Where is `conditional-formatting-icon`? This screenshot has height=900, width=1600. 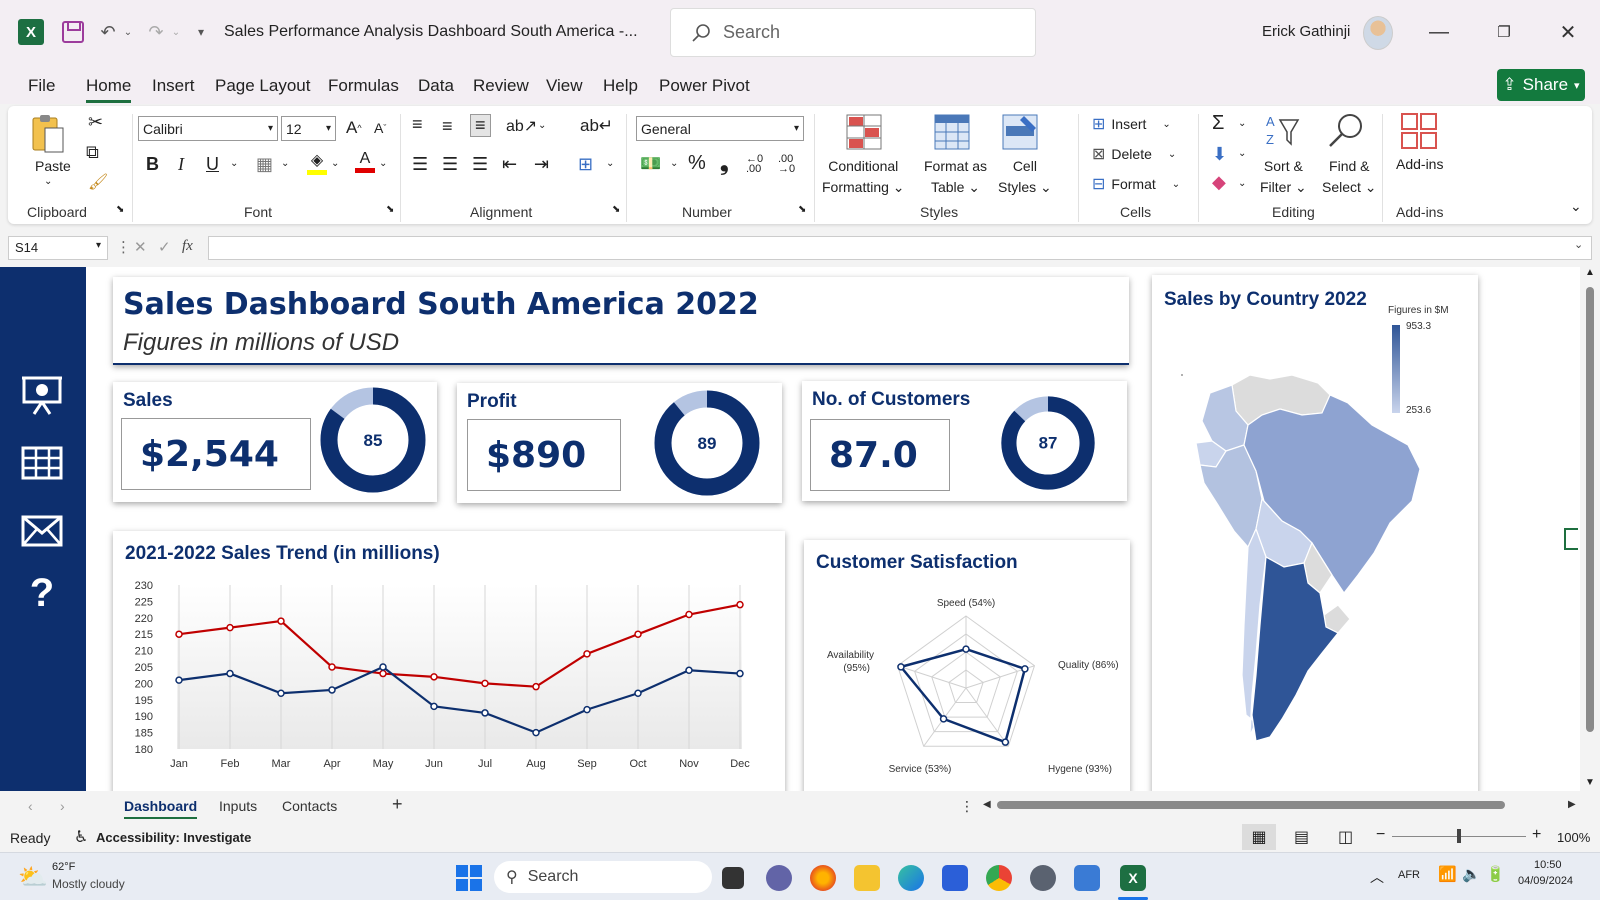
conditional-formatting-icon is located at coordinates (864, 132).